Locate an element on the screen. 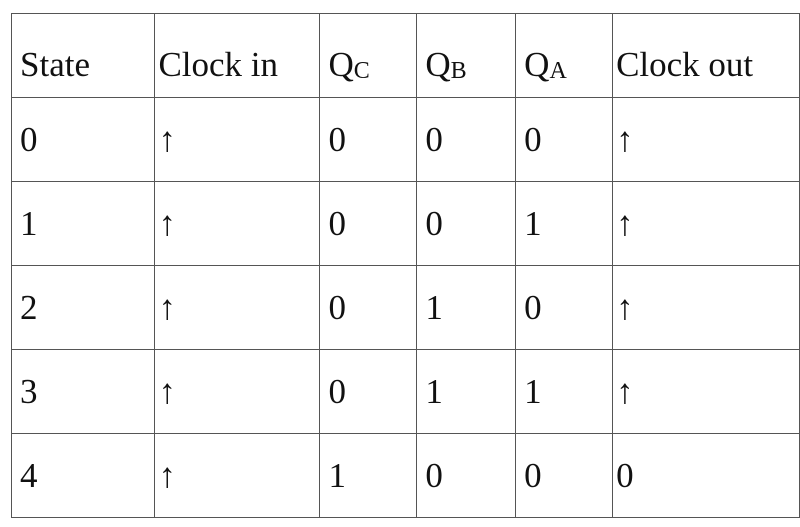 This screenshot has height=527, width=800. column-header: Clock out is located at coordinates (706, 55).